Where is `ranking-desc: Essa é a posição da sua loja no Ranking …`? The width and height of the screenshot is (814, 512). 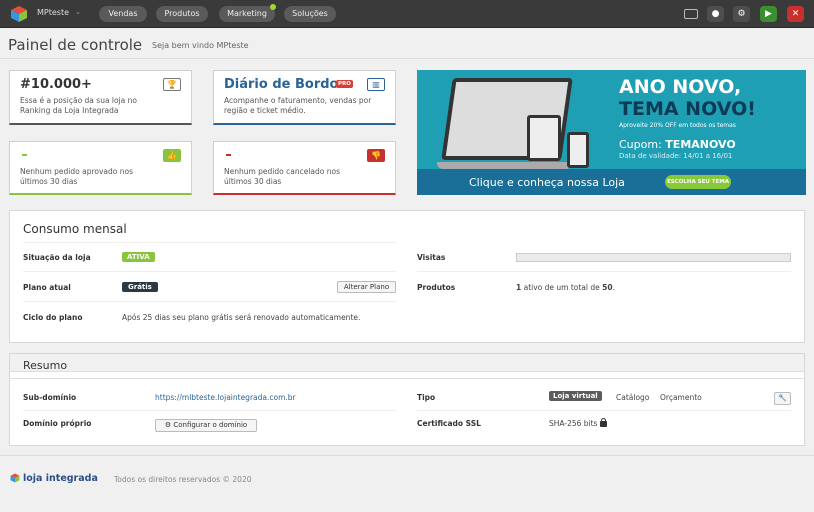
ranking-desc: Essa é a posição da sua loja no Ranking … is located at coordinates (79, 105).